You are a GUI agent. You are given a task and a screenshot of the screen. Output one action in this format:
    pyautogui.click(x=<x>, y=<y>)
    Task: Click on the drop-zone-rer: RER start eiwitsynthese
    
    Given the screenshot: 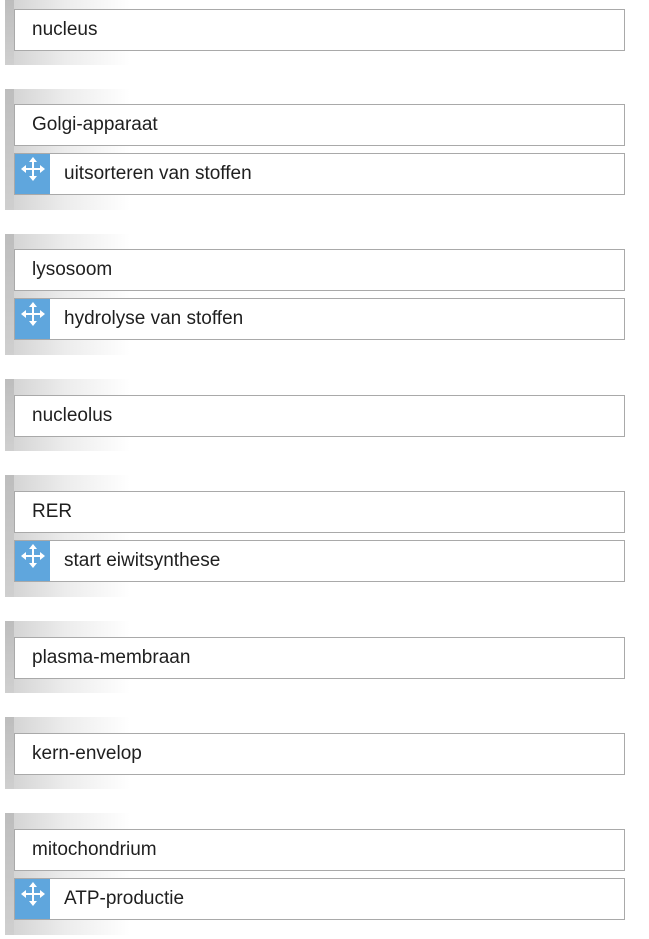 What is the action you would take?
    pyautogui.click(x=316, y=536)
    